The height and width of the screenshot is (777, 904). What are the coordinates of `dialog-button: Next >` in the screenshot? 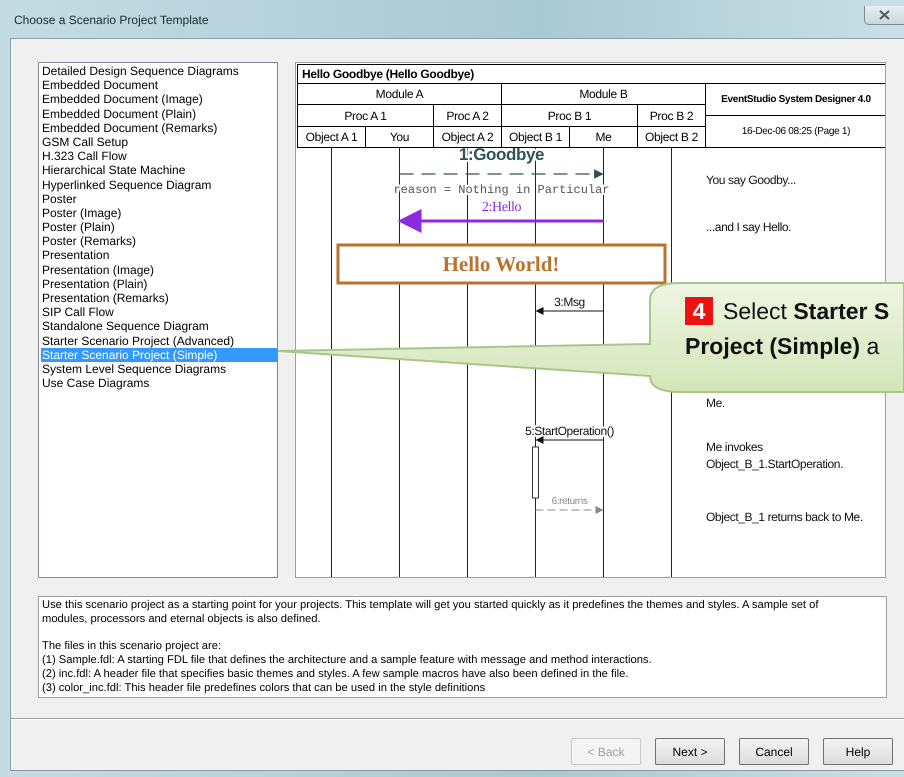 It's located at (690, 751).